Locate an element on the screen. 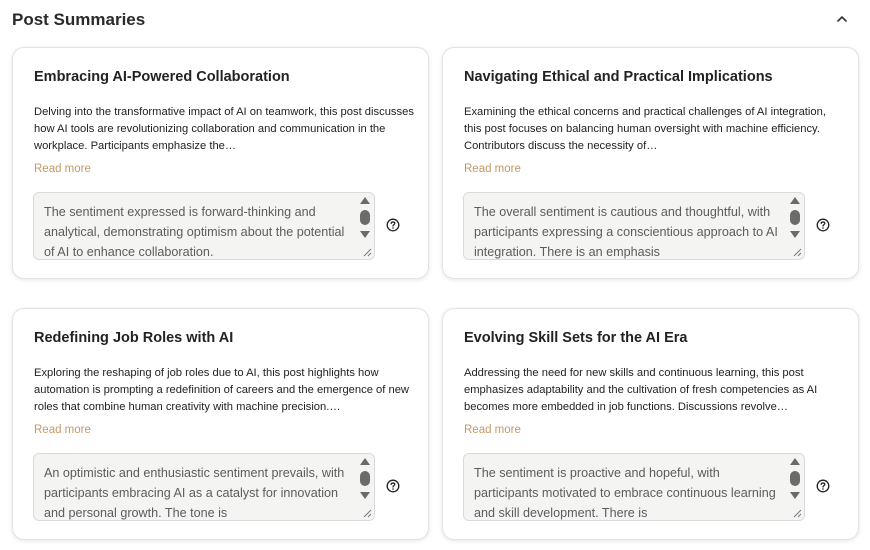  chevron-up-icon is located at coordinates (842, 19).